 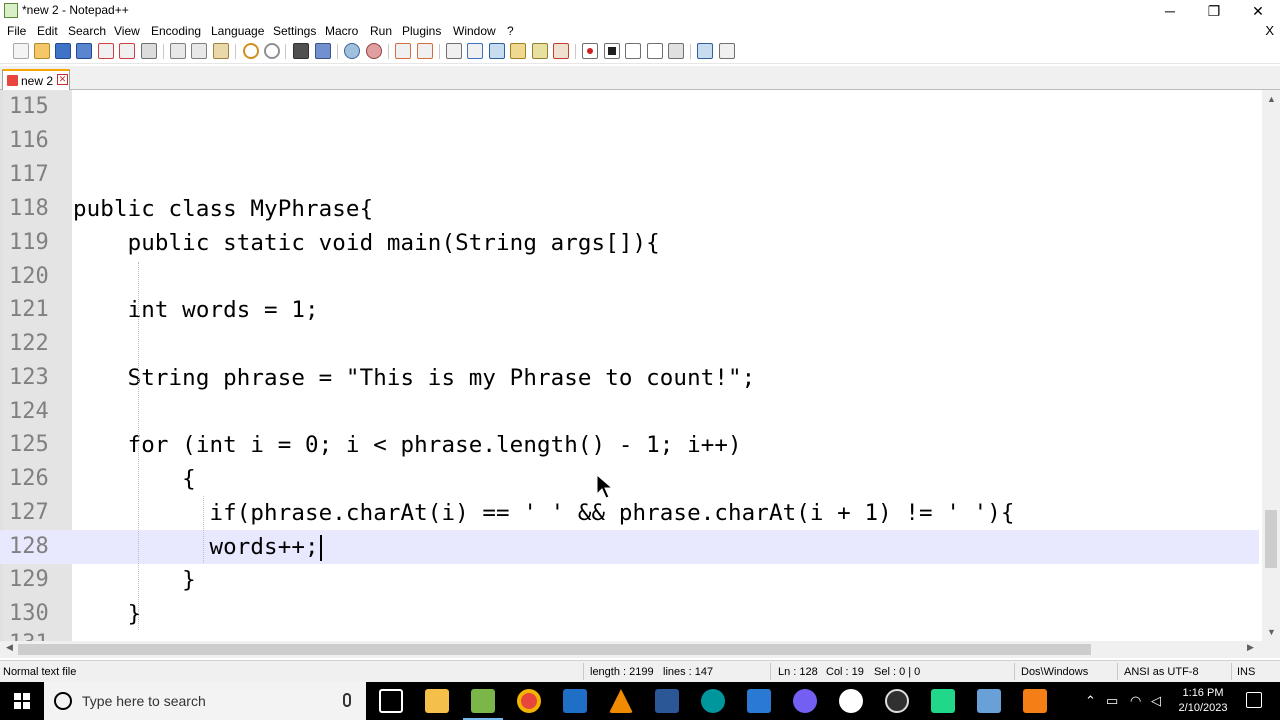 What do you see at coordinates (9, 647) in the screenshot?
I see `scroll-left-arrow-icon: ◀` at bounding box center [9, 647].